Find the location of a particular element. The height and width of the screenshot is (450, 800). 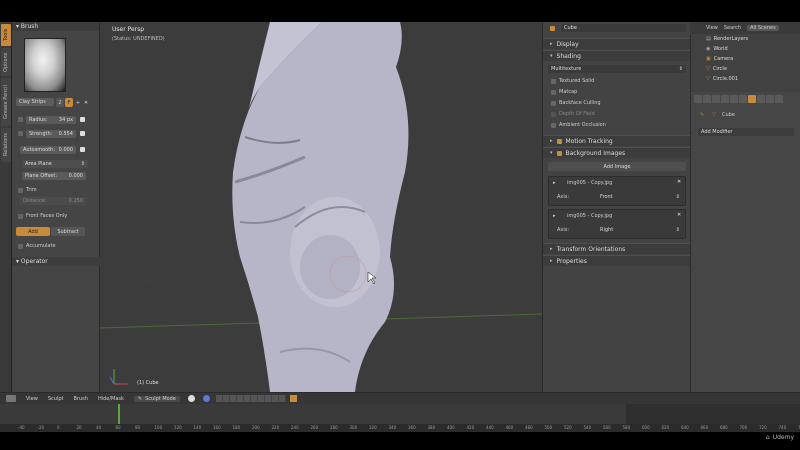

world-icon: ◉ is located at coordinates (708, 49).